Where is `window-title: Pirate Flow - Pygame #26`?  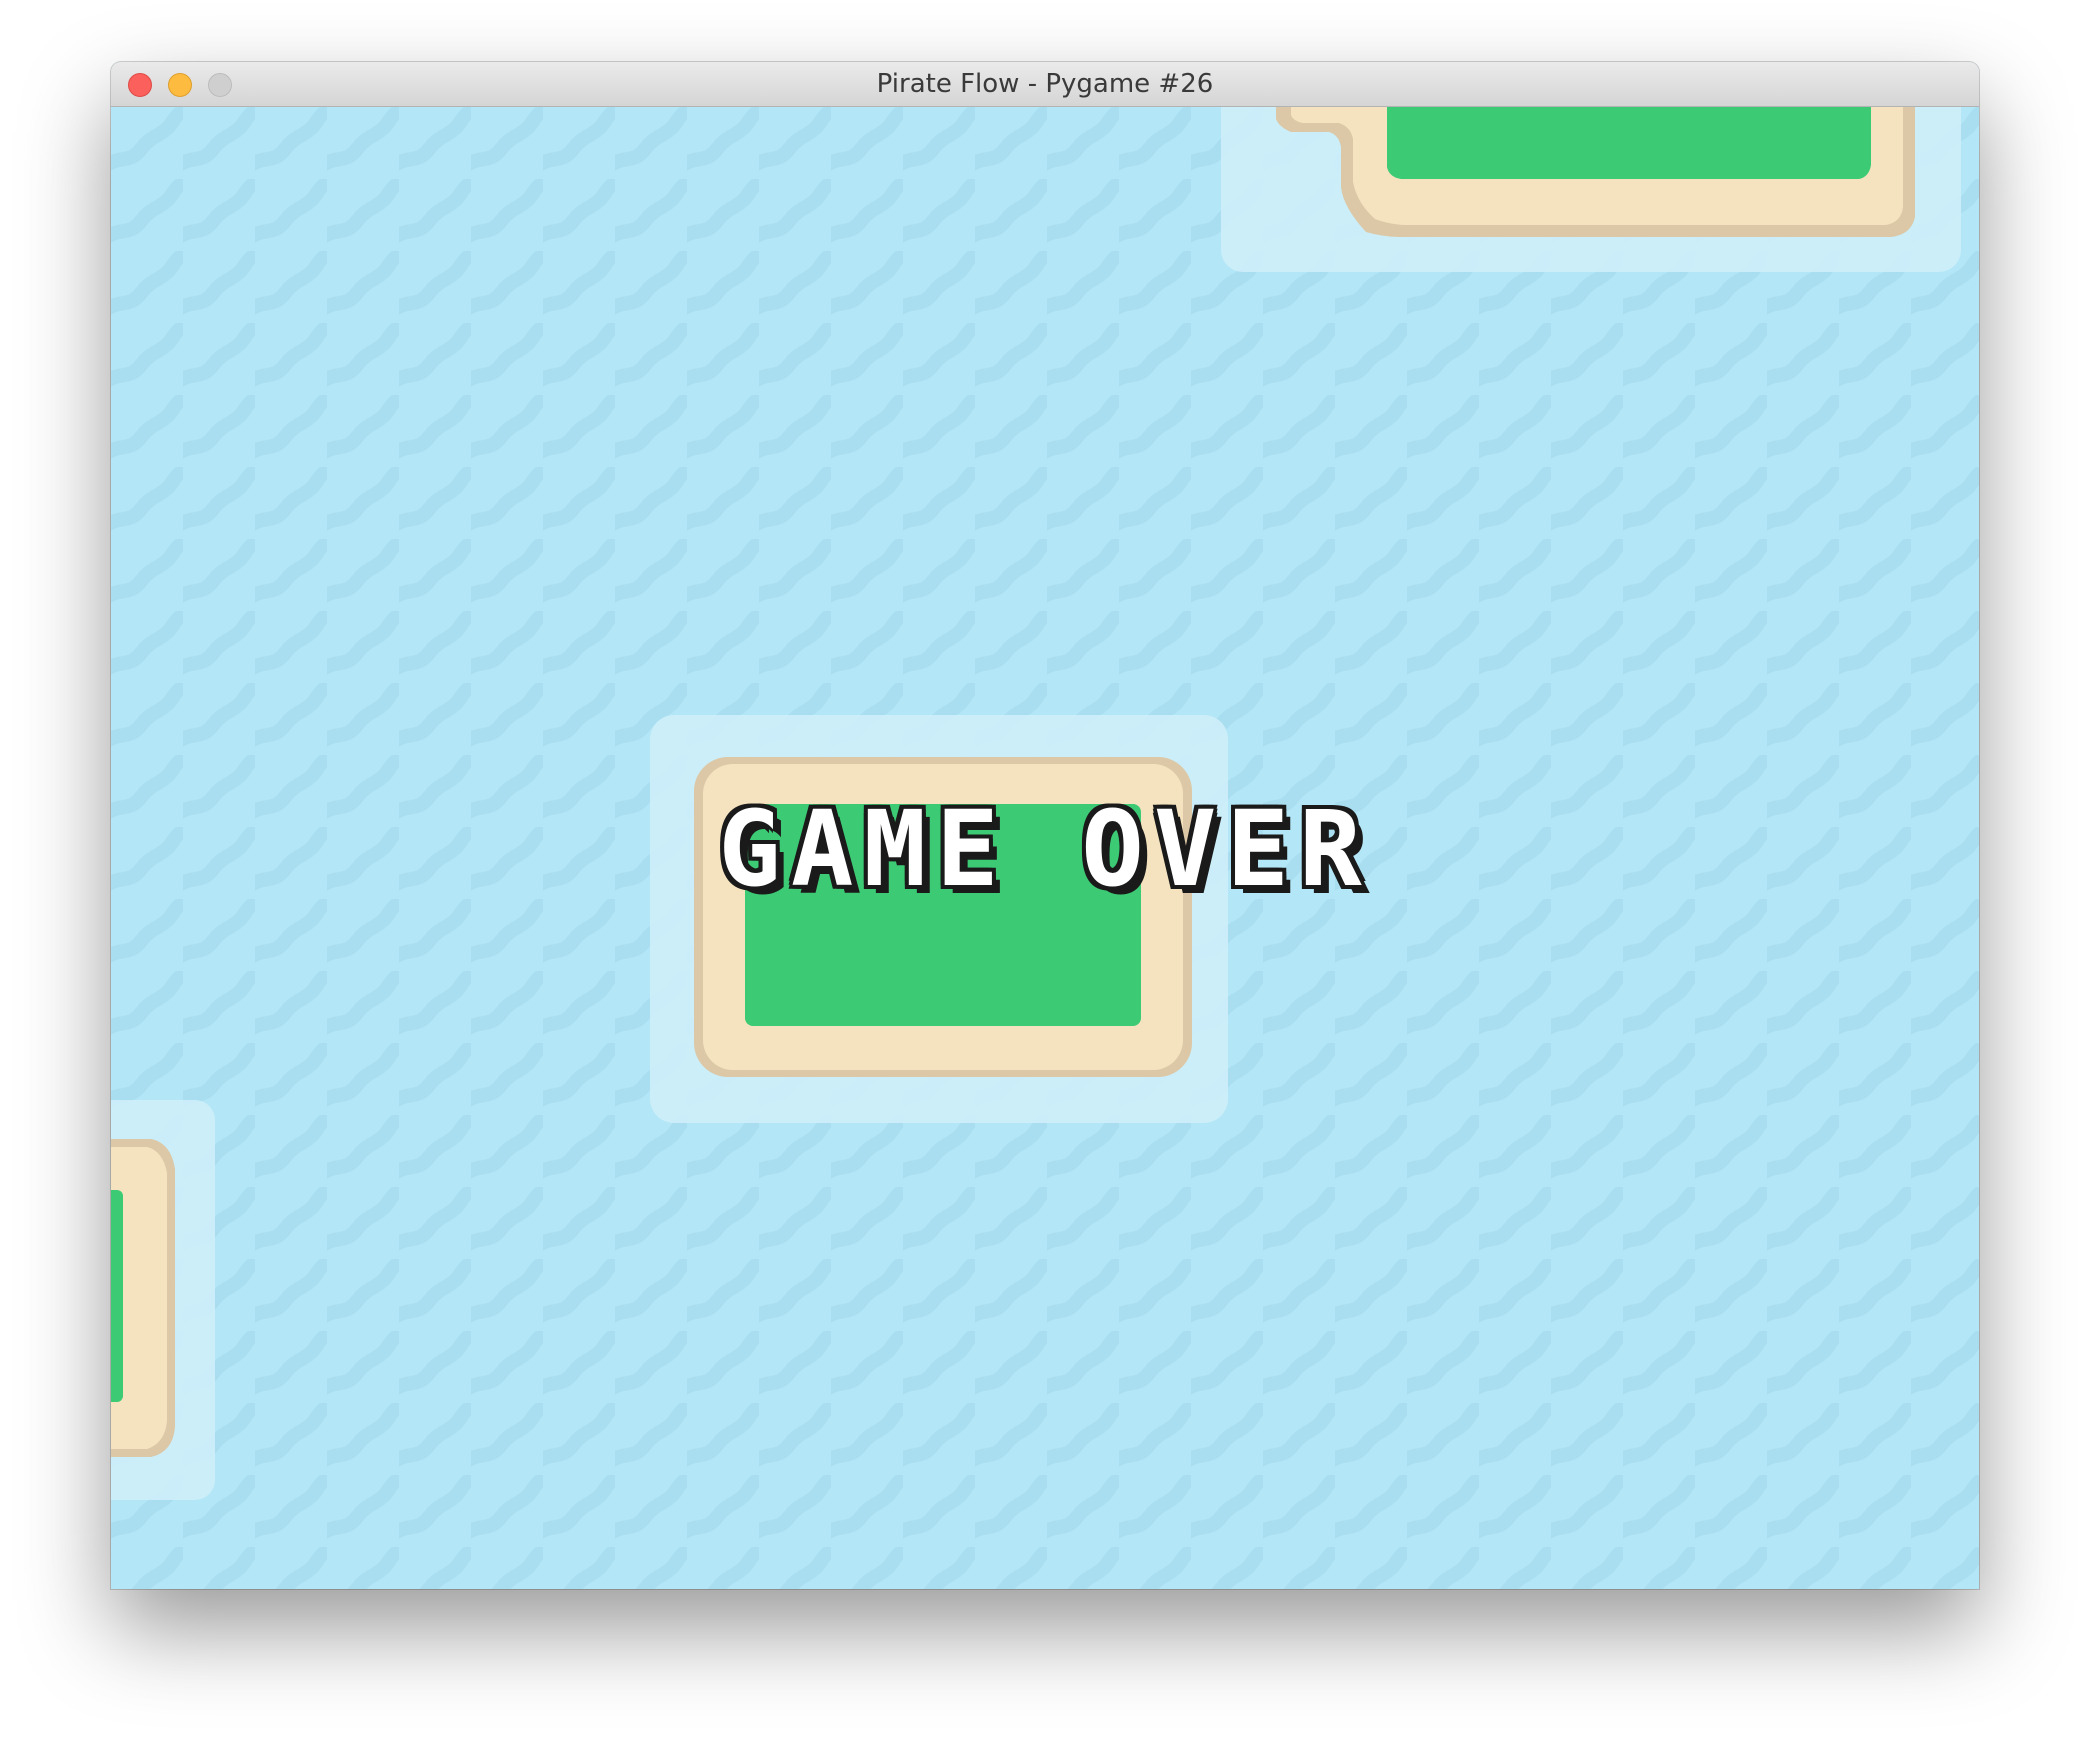
window-title: Pirate Flow - Pygame #26 is located at coordinates (1045, 84).